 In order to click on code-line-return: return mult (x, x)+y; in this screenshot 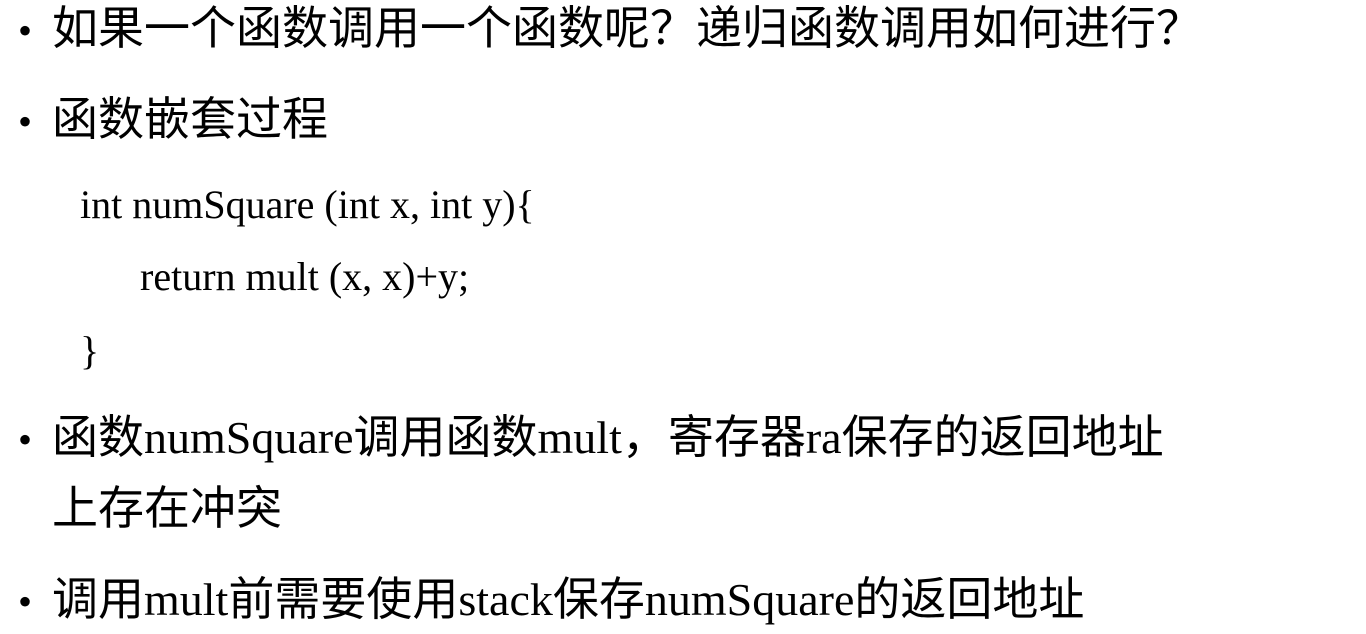, I will do `click(305, 276)`.